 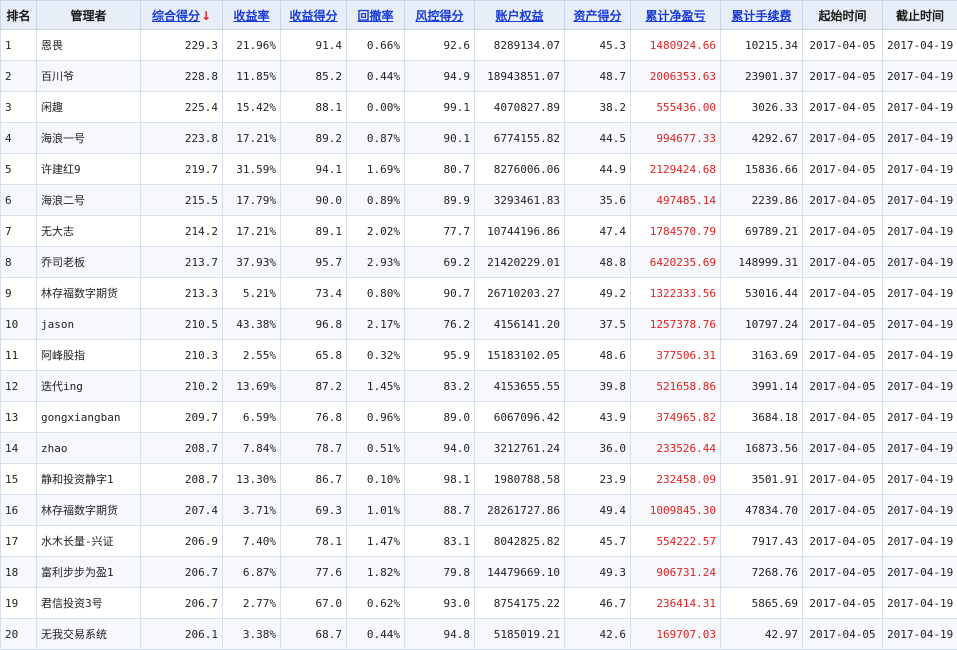 I want to click on cell-fees: 5865.69, so click(x=762, y=603).